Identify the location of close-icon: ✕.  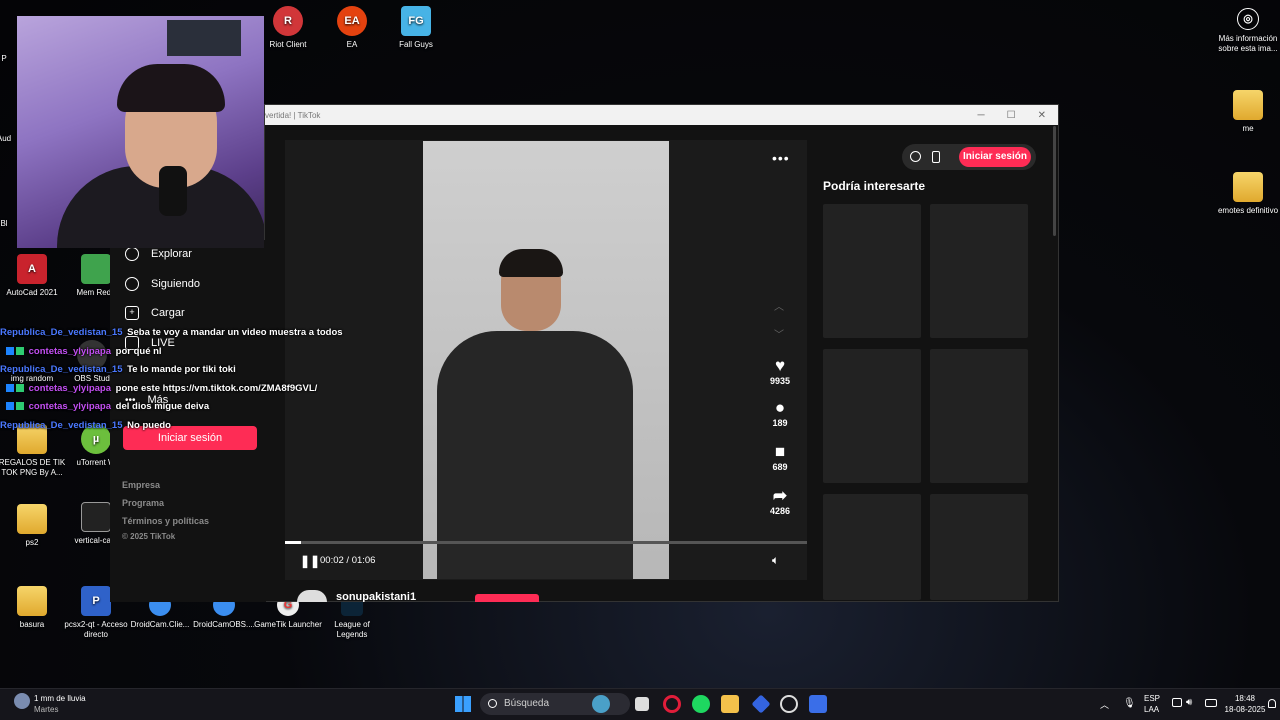
(1042, 115).